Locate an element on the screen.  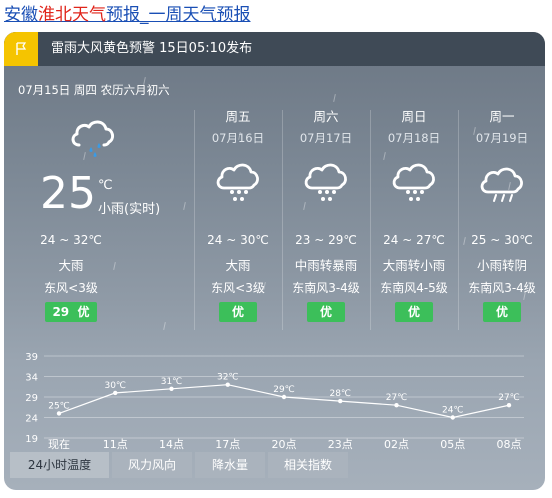
point-value-label: 32℃ is located at coordinates (228, 378).